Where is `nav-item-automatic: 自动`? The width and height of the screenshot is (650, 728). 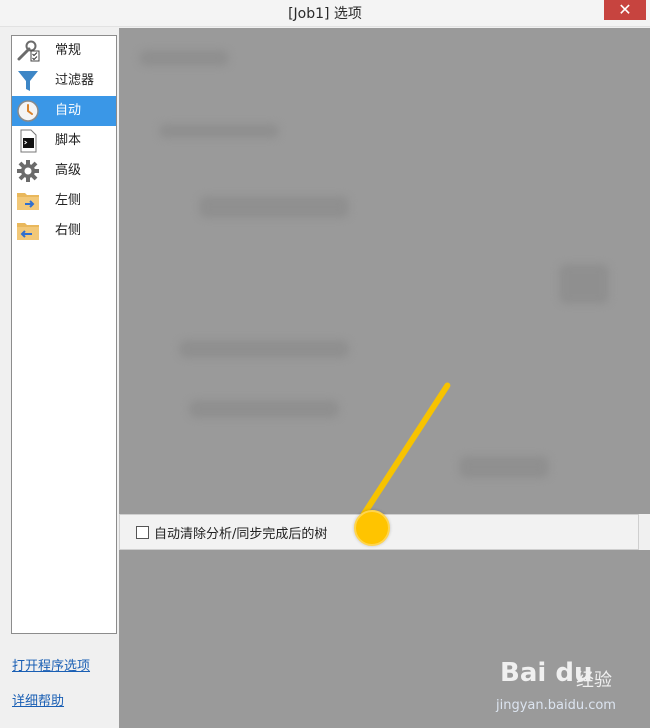 nav-item-automatic: 自动 is located at coordinates (64, 111).